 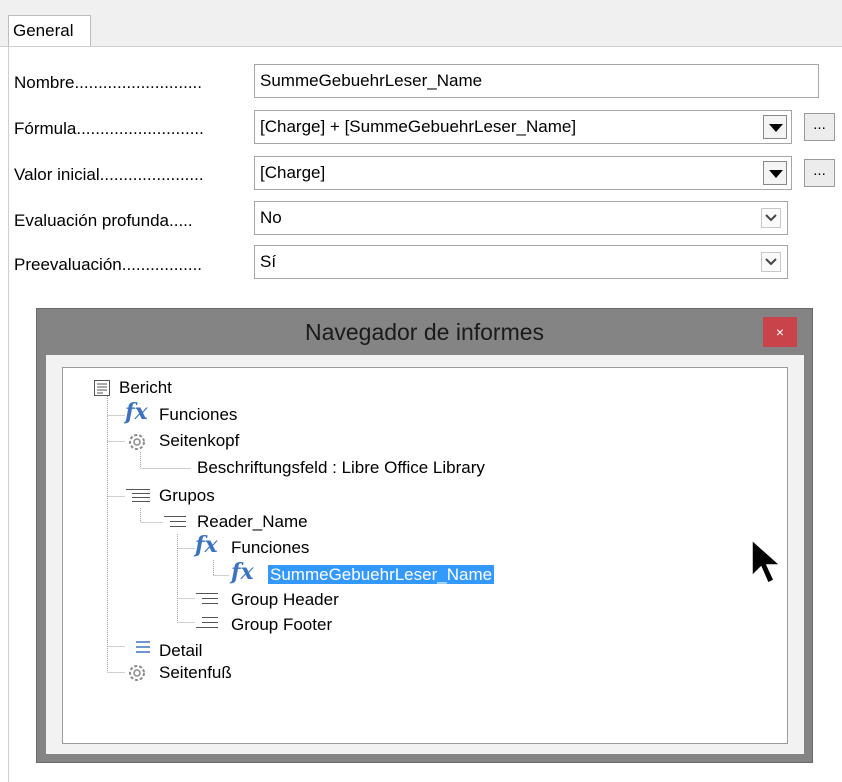 What do you see at coordinates (270, 548) in the screenshot?
I see `tree-item-funciones-sub: Funciones` at bounding box center [270, 548].